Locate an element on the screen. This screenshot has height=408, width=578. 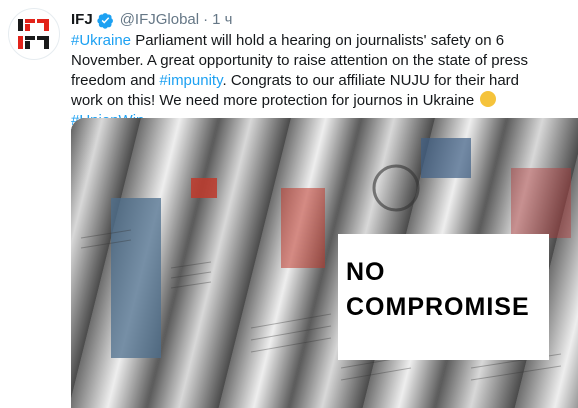
no-compromise-overlay: NO COMPROMISE is located at coordinates (443, 297).